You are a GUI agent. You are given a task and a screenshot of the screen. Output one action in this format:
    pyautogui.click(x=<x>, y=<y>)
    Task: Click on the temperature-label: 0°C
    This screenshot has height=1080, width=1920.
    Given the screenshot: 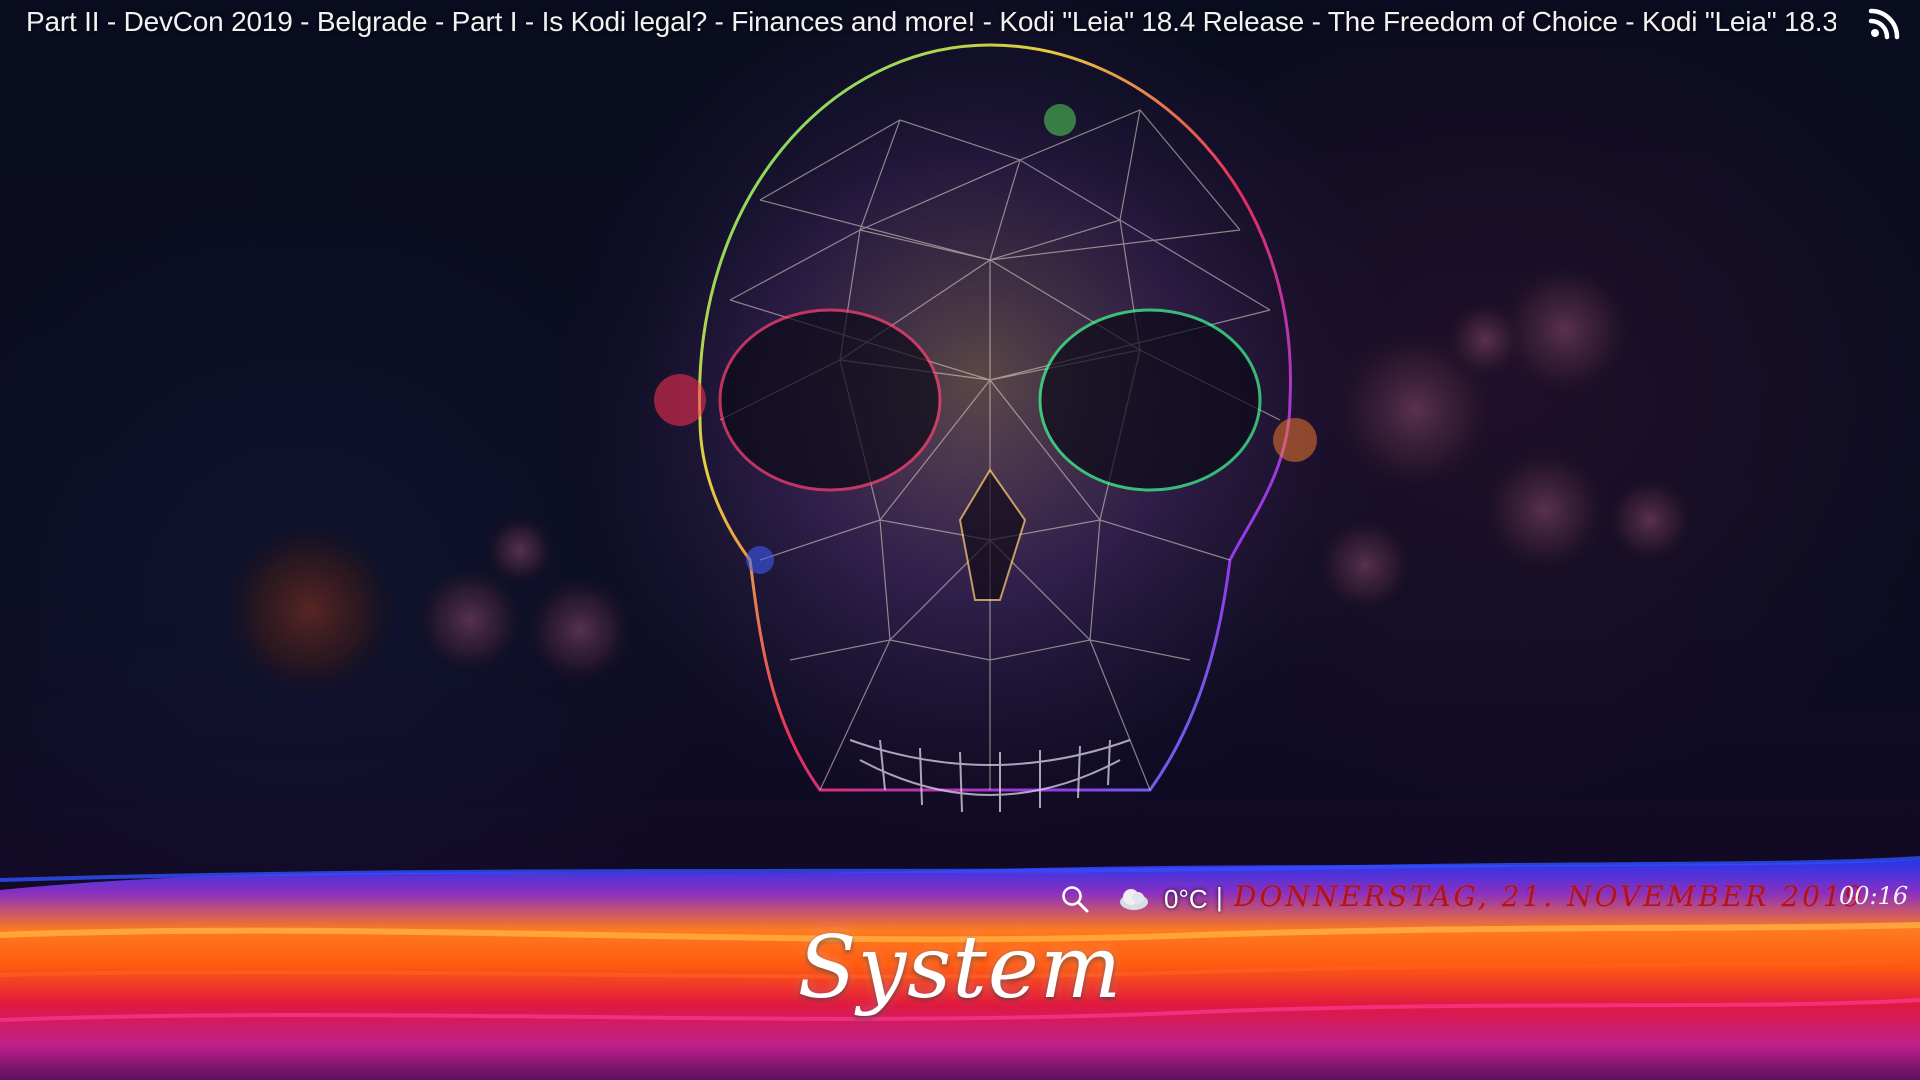 What is the action you would take?
    pyautogui.click(x=1186, y=899)
    